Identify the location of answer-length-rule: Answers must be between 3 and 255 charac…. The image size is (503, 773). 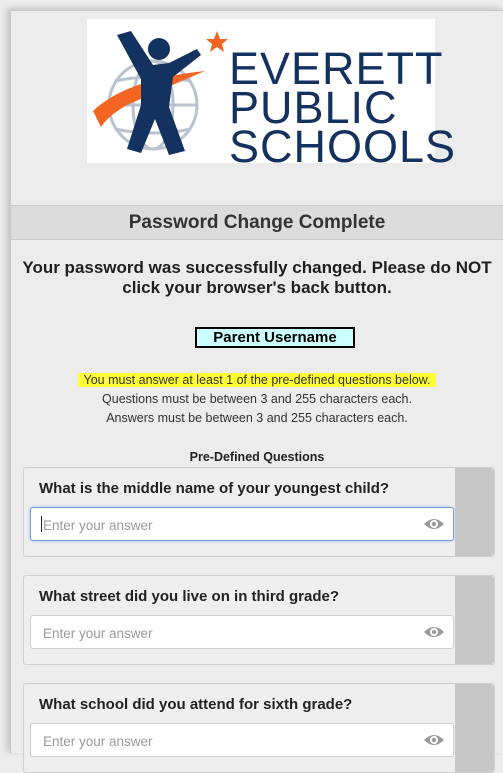
(257, 418).